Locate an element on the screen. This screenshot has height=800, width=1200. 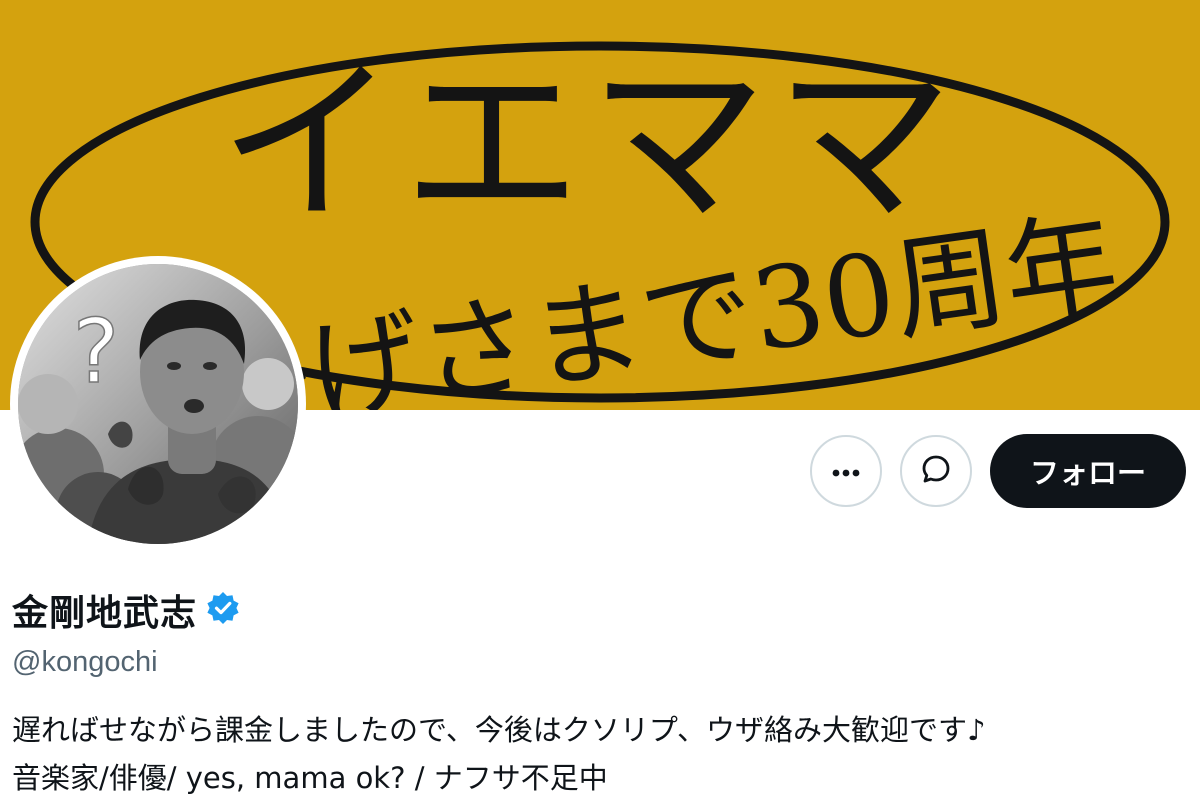
more-horizontal-icon is located at coordinates (846, 471).